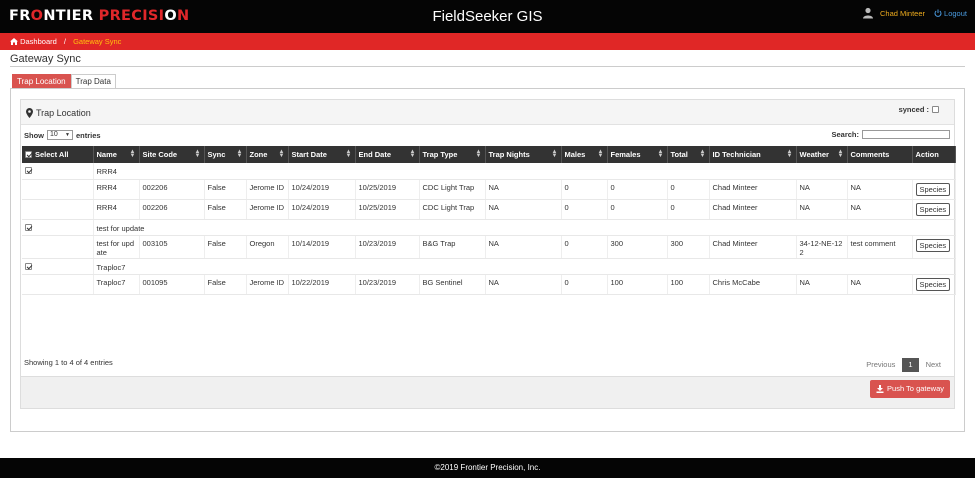  What do you see at coordinates (524, 266) in the screenshot?
I see `group-name: Traploc7` at bounding box center [524, 266].